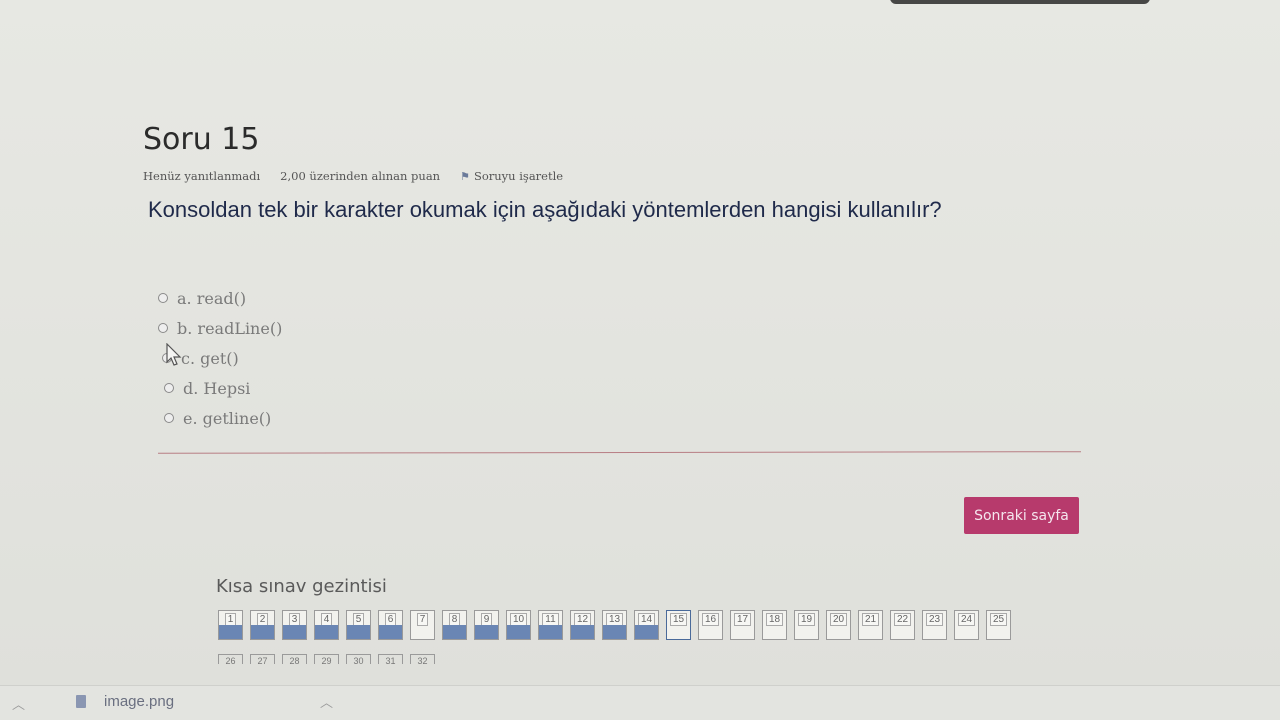 Image resolution: width=1280 pixels, height=720 pixels. What do you see at coordinates (640, 702) in the screenshot?
I see `download-bar: ︿ image.png ︿` at bounding box center [640, 702].